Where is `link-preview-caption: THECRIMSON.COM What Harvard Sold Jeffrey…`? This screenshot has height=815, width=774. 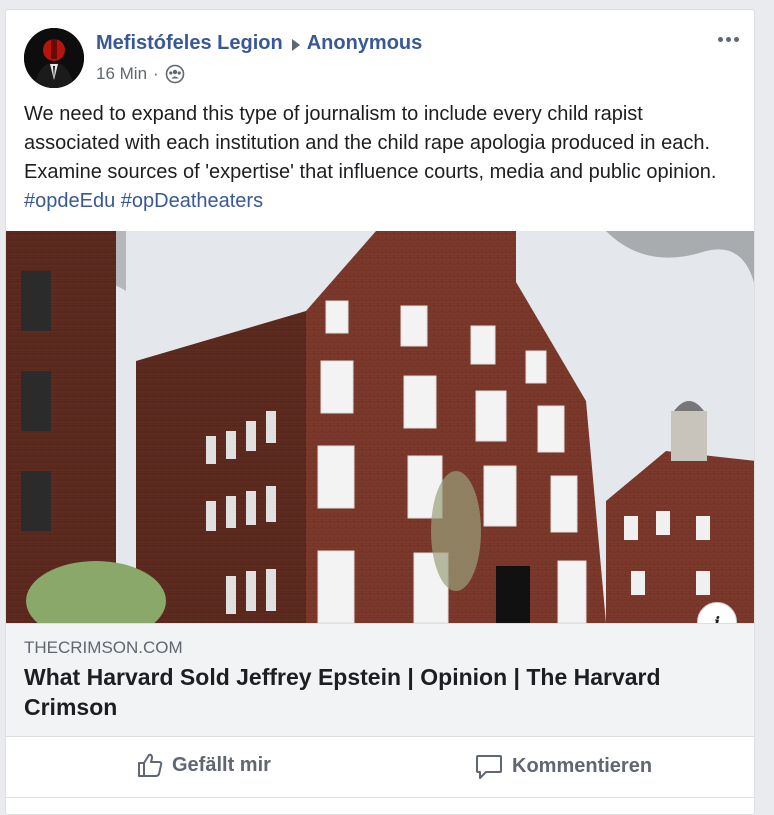
link-preview-caption: THECRIMSON.COM What Harvard Sold Jeffrey… is located at coordinates (380, 680).